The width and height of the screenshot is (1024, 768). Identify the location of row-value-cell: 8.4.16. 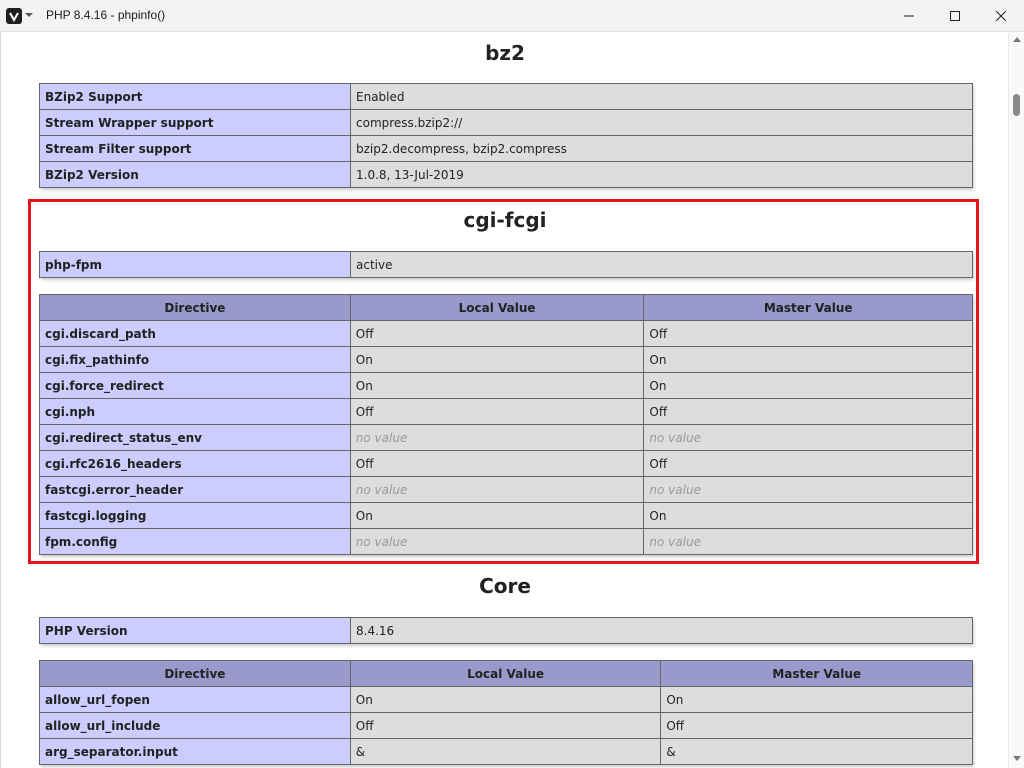
(661, 630).